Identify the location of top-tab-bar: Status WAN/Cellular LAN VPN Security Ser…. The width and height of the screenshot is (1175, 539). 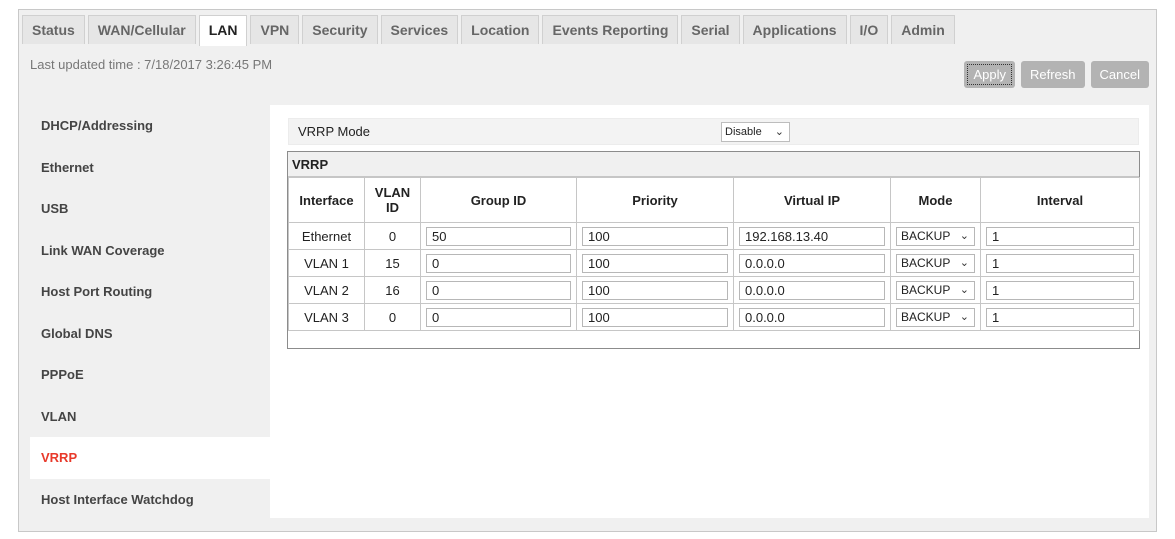
(488, 30).